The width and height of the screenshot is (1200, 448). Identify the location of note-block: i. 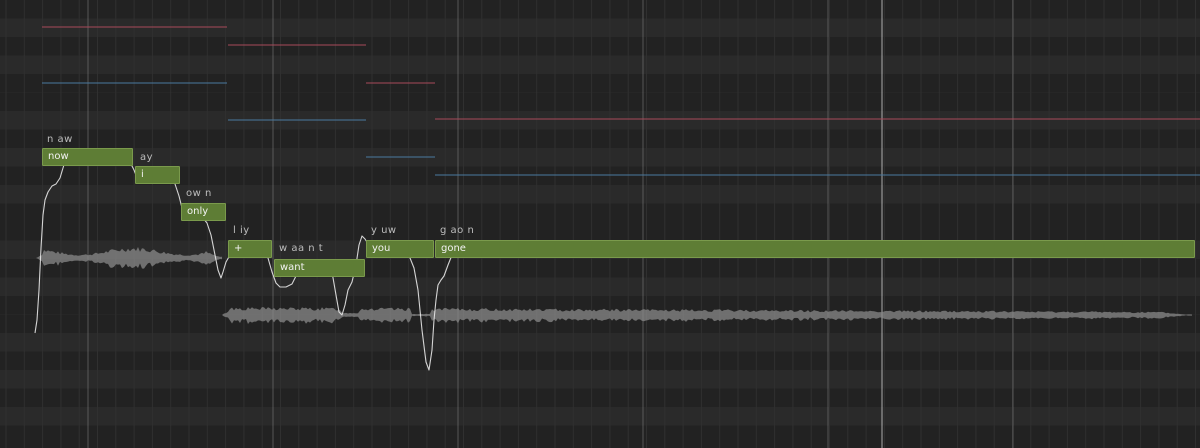
(157, 175).